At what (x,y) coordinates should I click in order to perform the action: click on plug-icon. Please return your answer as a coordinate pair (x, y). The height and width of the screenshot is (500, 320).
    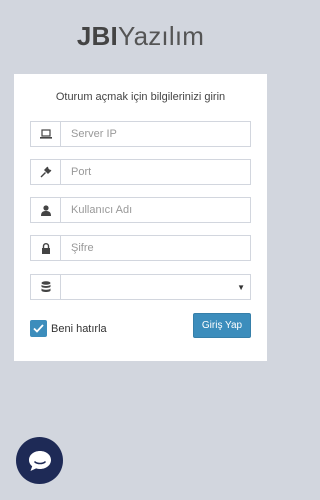
    Looking at the image, I should click on (46, 172).